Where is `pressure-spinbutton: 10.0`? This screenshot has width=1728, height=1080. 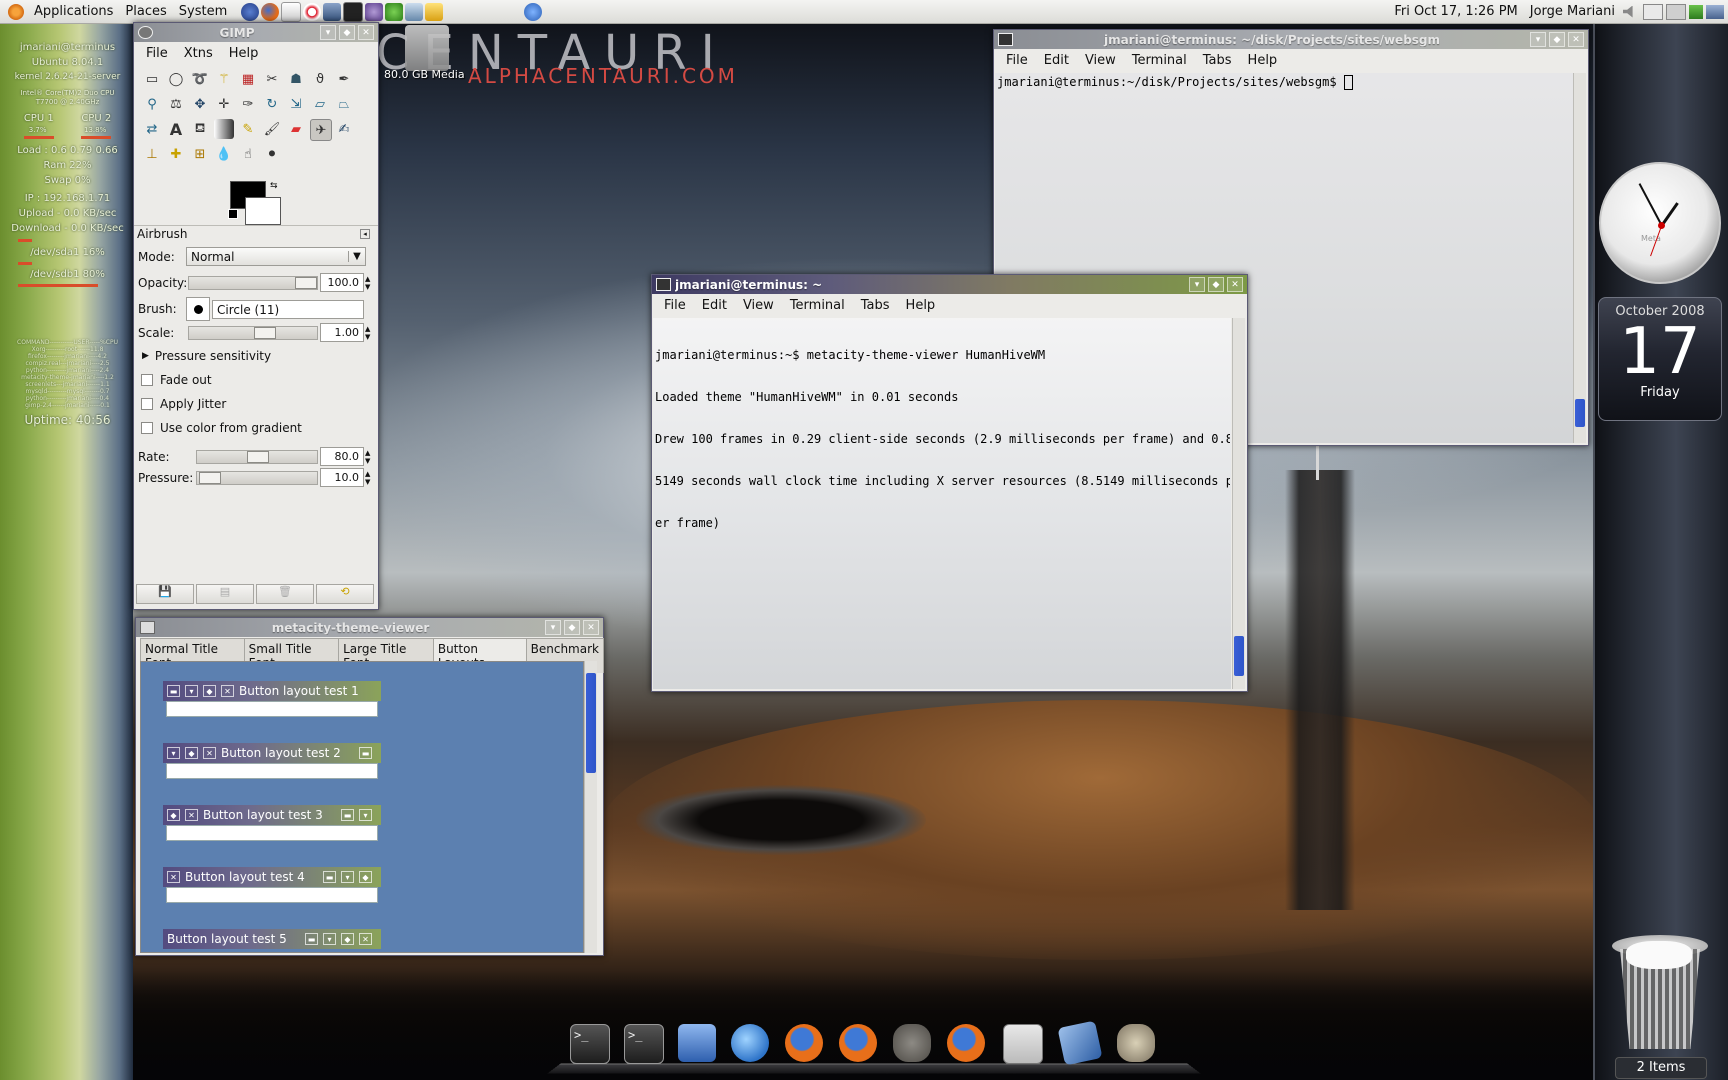
pressure-spinbutton: 10.0 is located at coordinates (342, 477).